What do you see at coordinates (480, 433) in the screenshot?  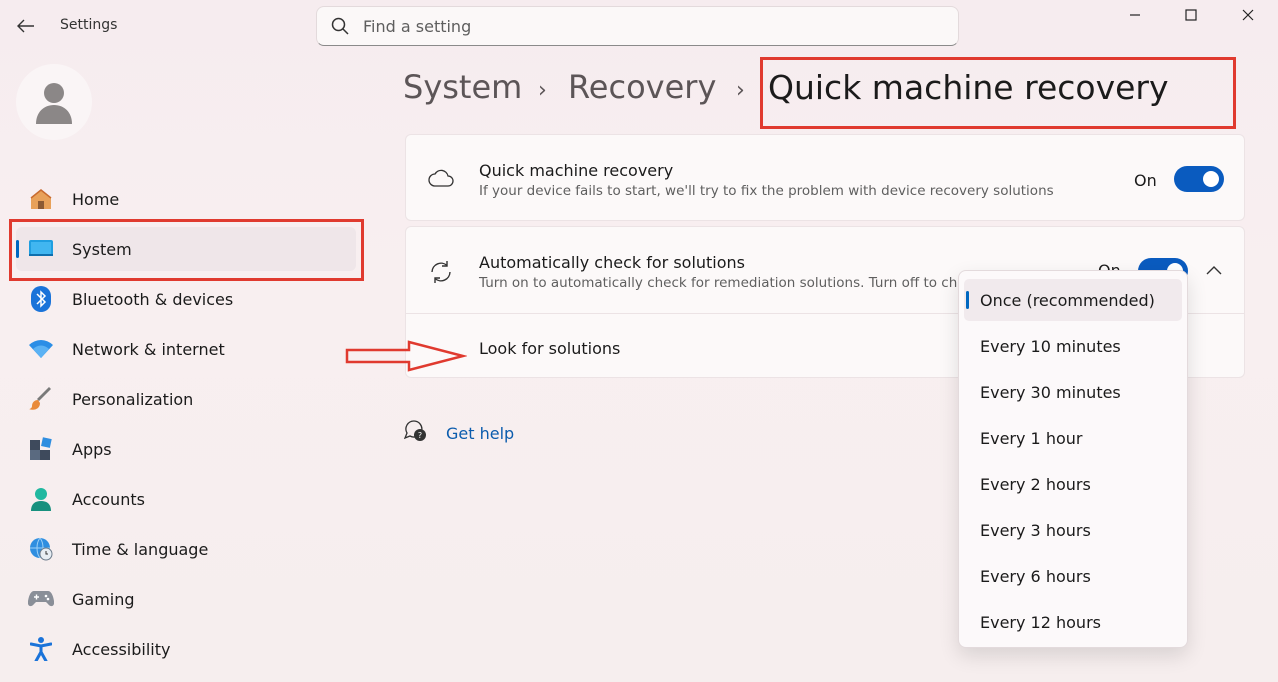 I see `get-help-link: Get help` at bounding box center [480, 433].